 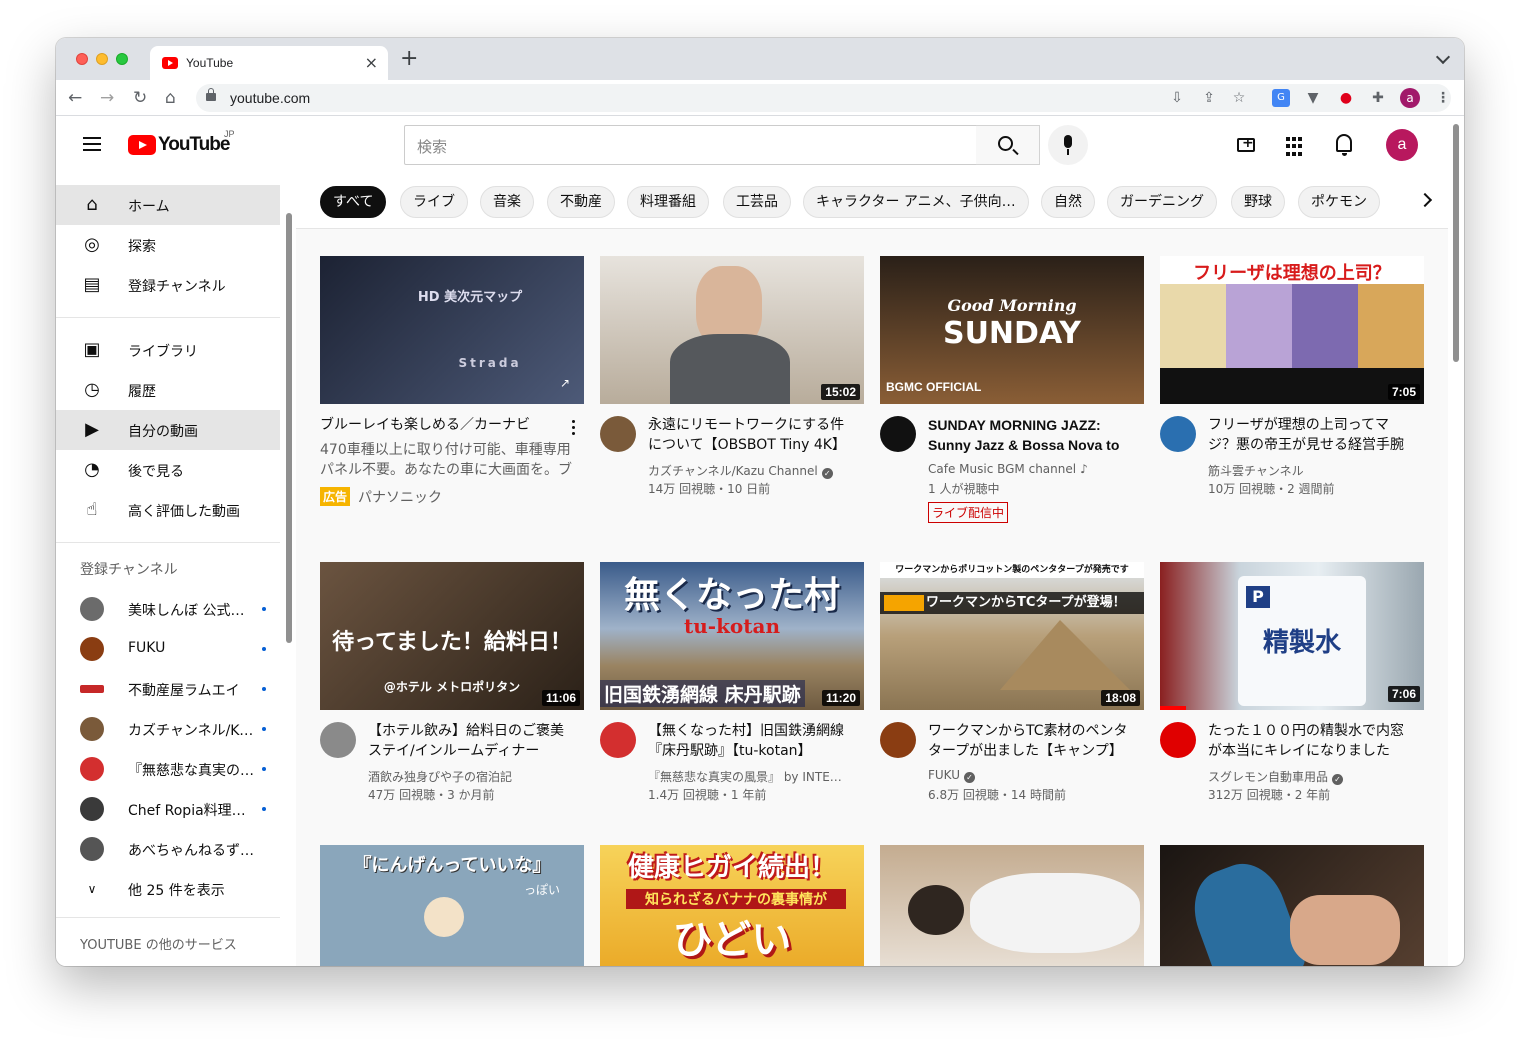 I want to click on extension-v-icon: ▼, so click(x=1313, y=98).